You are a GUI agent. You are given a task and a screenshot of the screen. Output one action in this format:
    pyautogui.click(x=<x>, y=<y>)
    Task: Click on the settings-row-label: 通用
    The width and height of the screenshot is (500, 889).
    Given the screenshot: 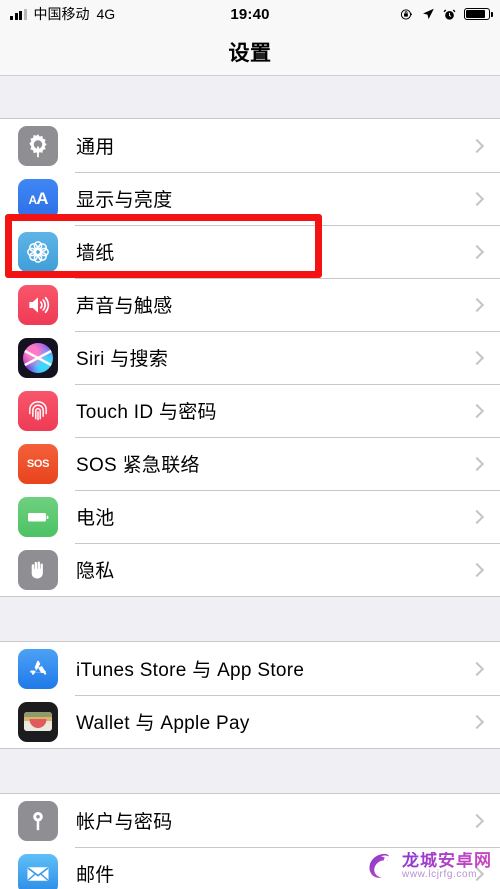 What is the action you would take?
    pyautogui.click(x=95, y=147)
    